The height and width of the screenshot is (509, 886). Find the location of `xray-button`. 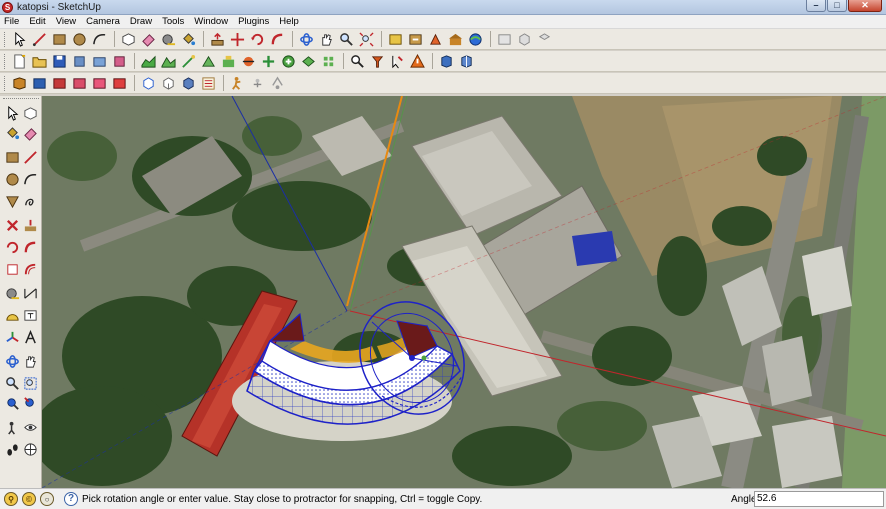

xray-button is located at coordinates (357, 61).